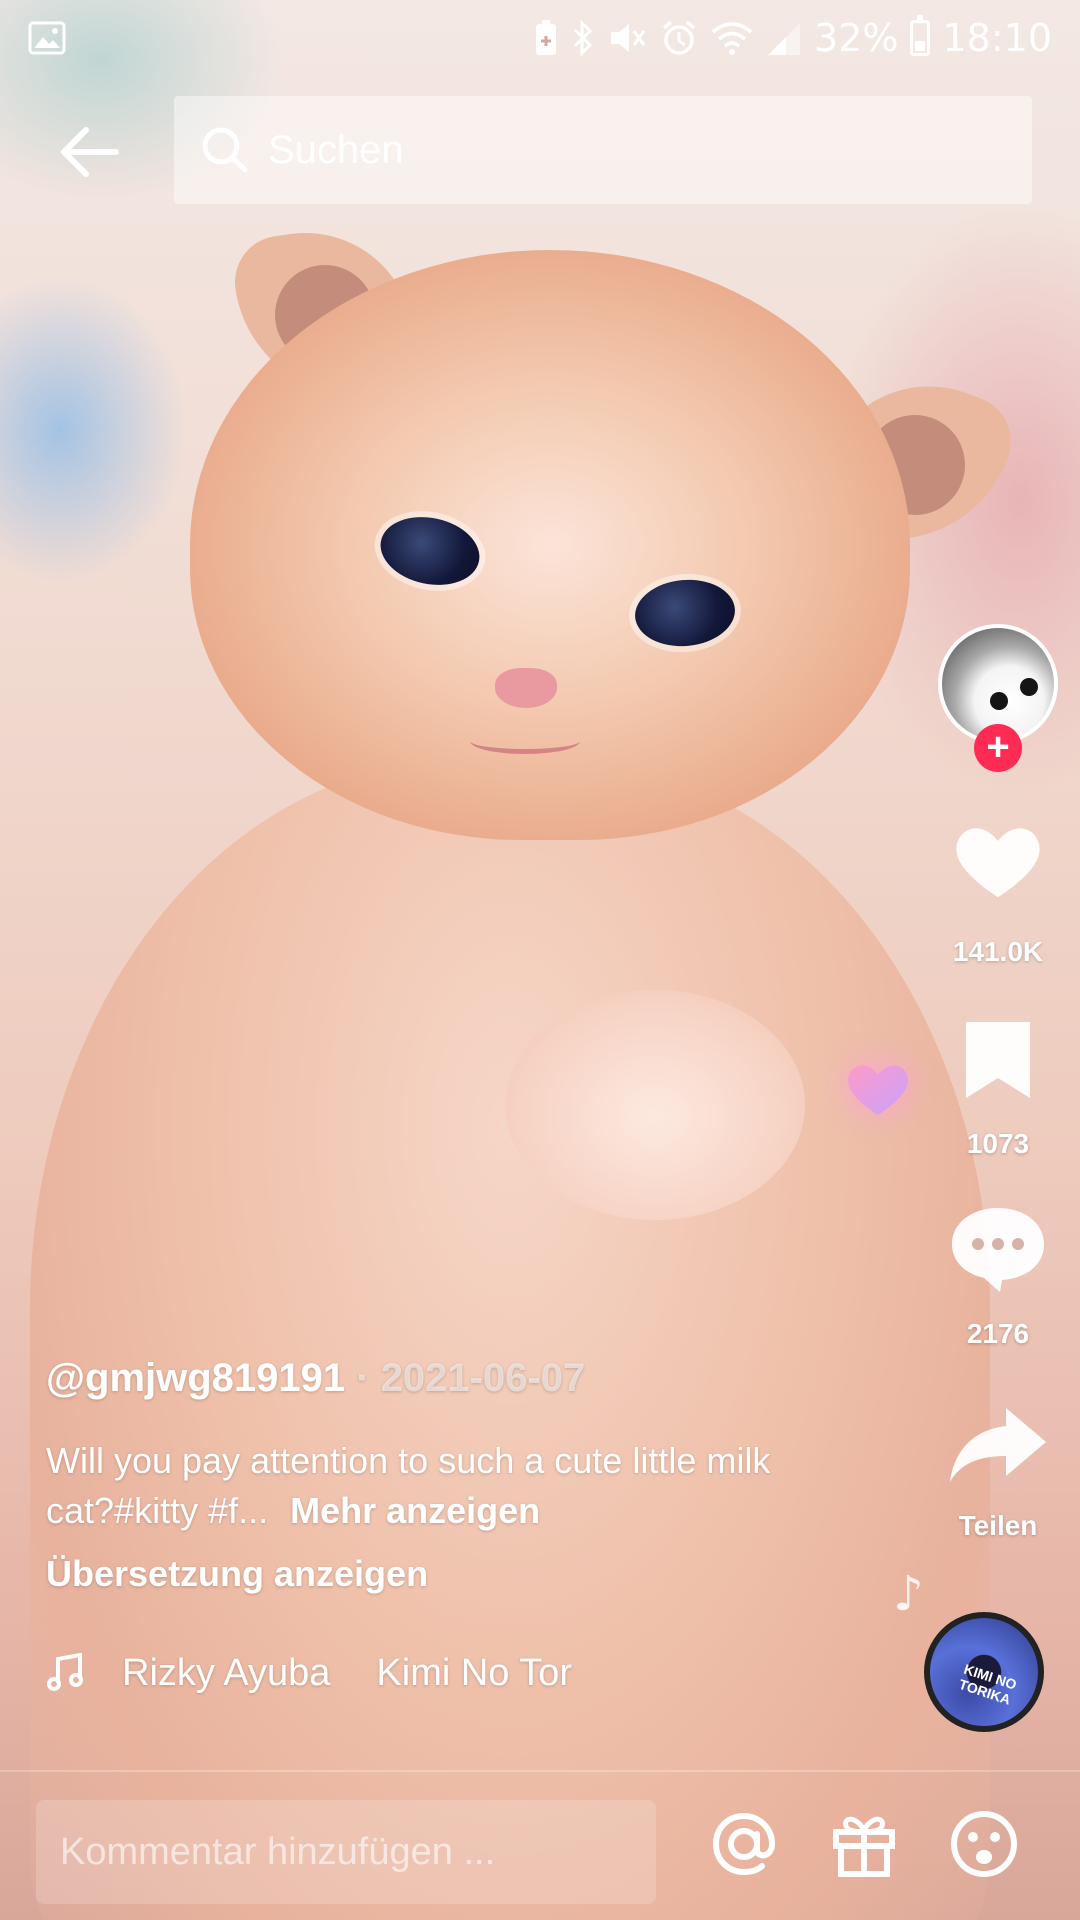 The image size is (1080, 1920). I want to click on battery-icon, so click(920, 35).